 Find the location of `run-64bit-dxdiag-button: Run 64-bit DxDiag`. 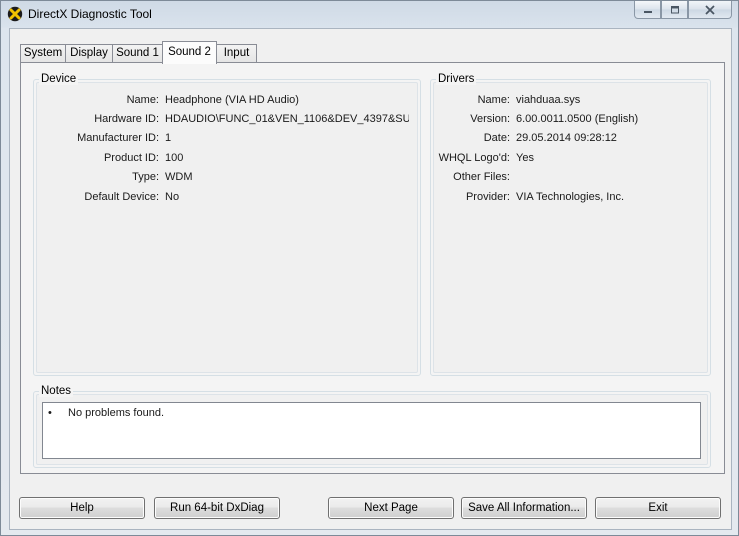

run-64bit-dxdiag-button: Run 64-bit DxDiag is located at coordinates (217, 508).